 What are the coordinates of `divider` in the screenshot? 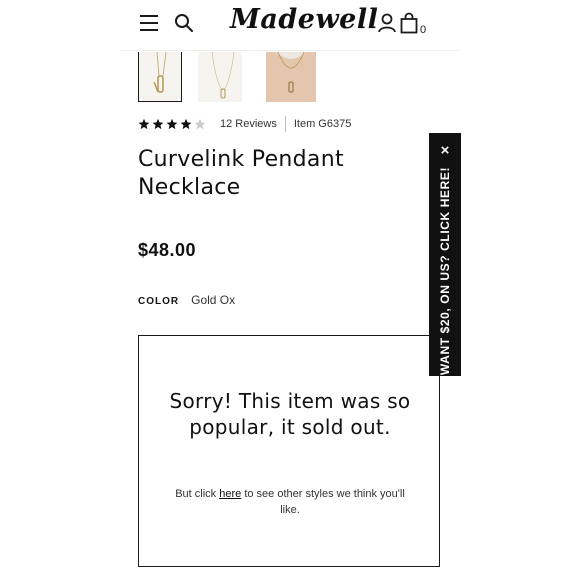 It's located at (285, 124).